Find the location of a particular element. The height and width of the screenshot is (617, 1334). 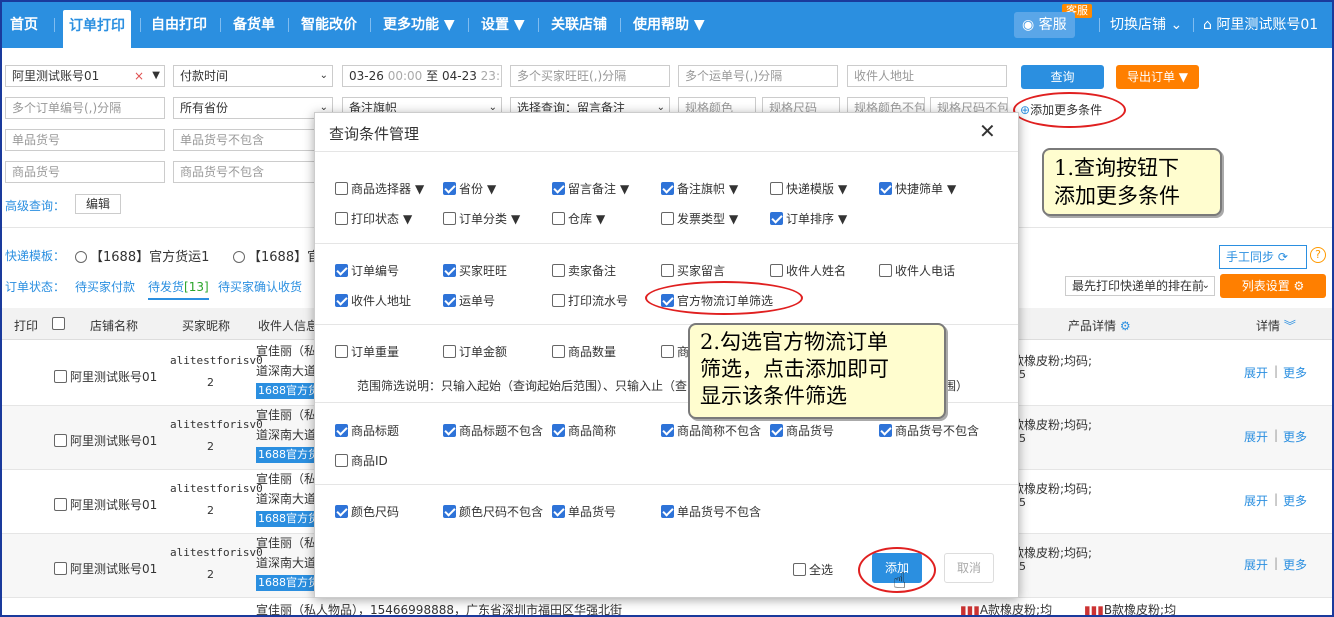

condition-option: 订单重量 is located at coordinates (367, 351).